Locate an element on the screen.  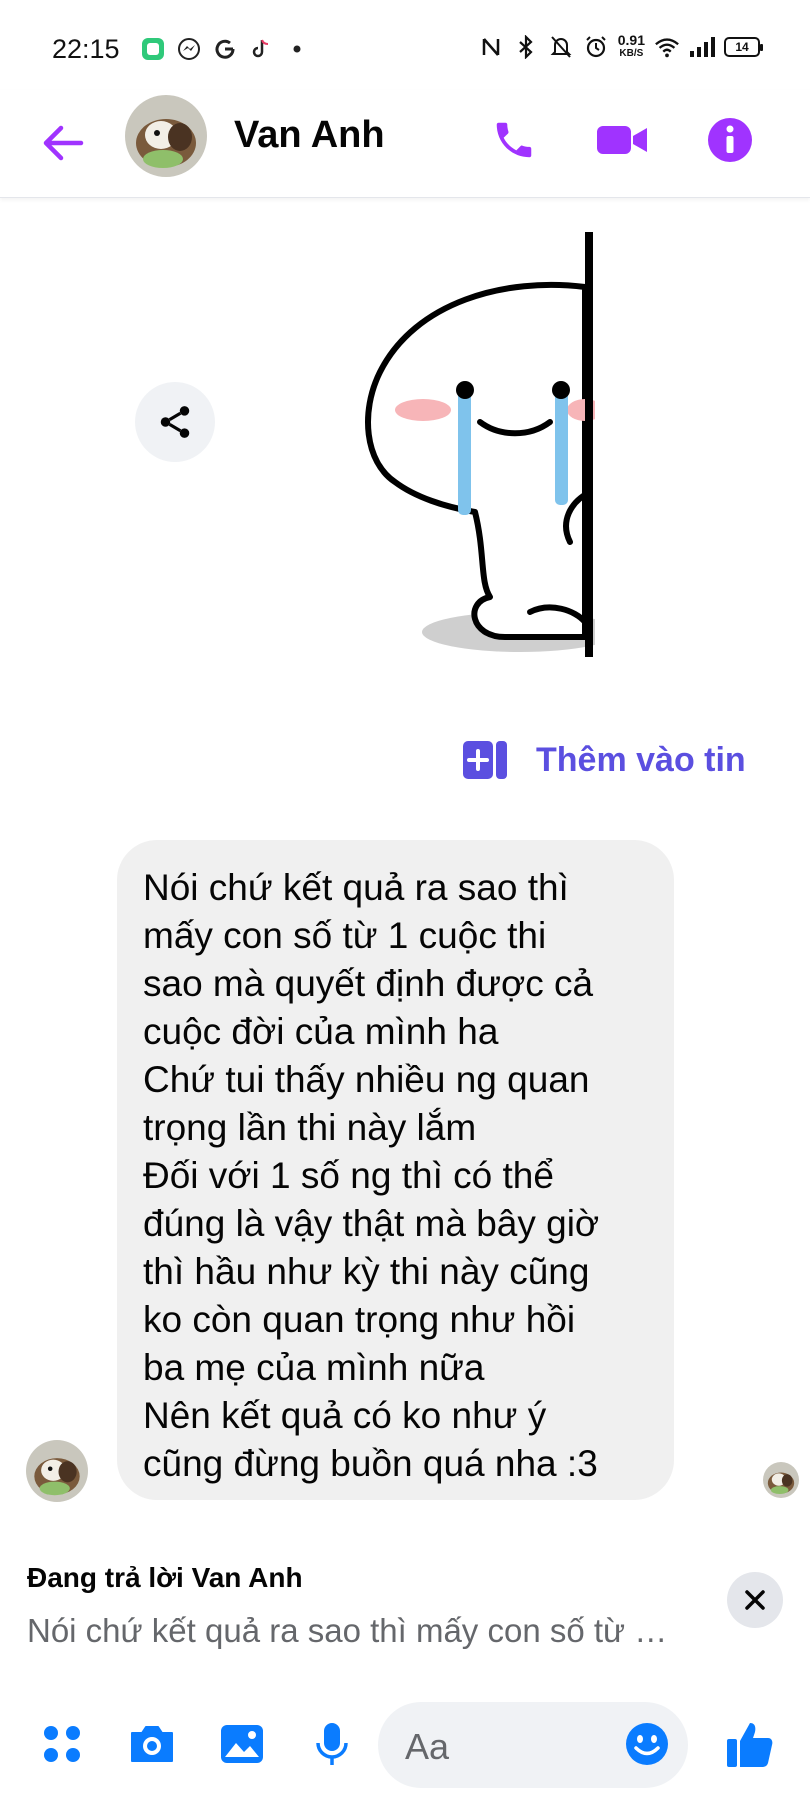
voice-call-button is located at coordinates (514, 140).